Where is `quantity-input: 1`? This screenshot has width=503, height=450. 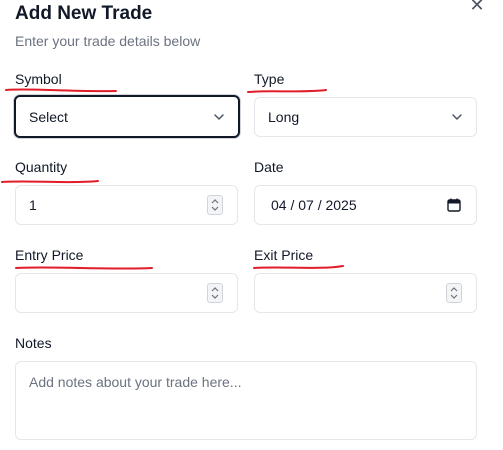
quantity-input: 1 is located at coordinates (126, 205).